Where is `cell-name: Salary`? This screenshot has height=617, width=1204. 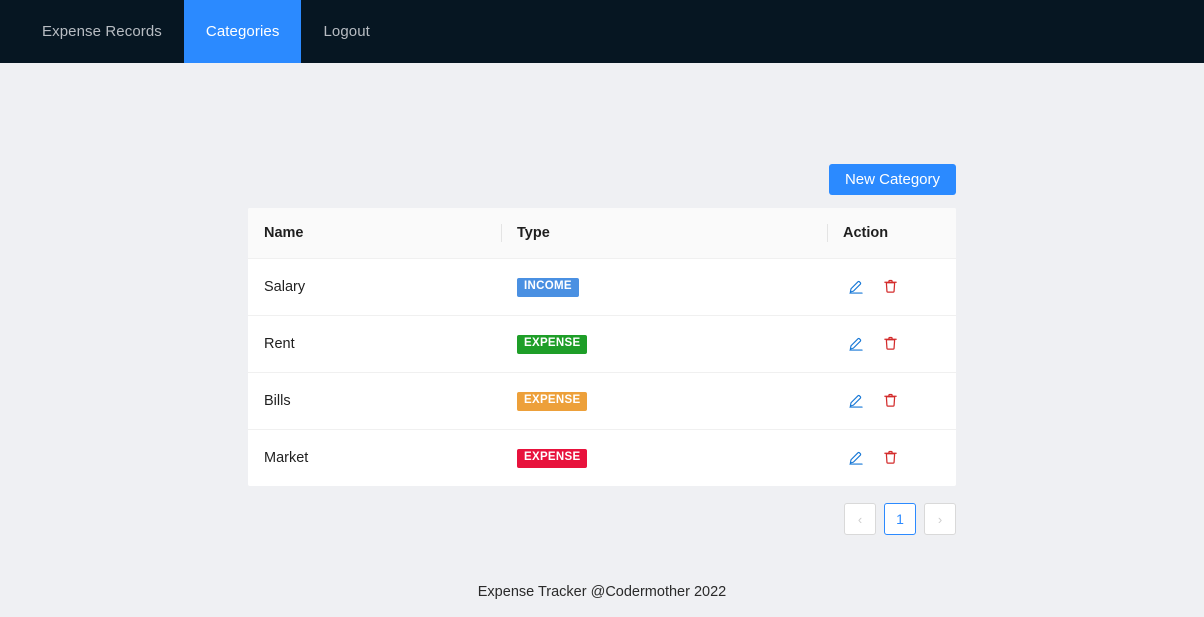 cell-name: Salary is located at coordinates (374, 287).